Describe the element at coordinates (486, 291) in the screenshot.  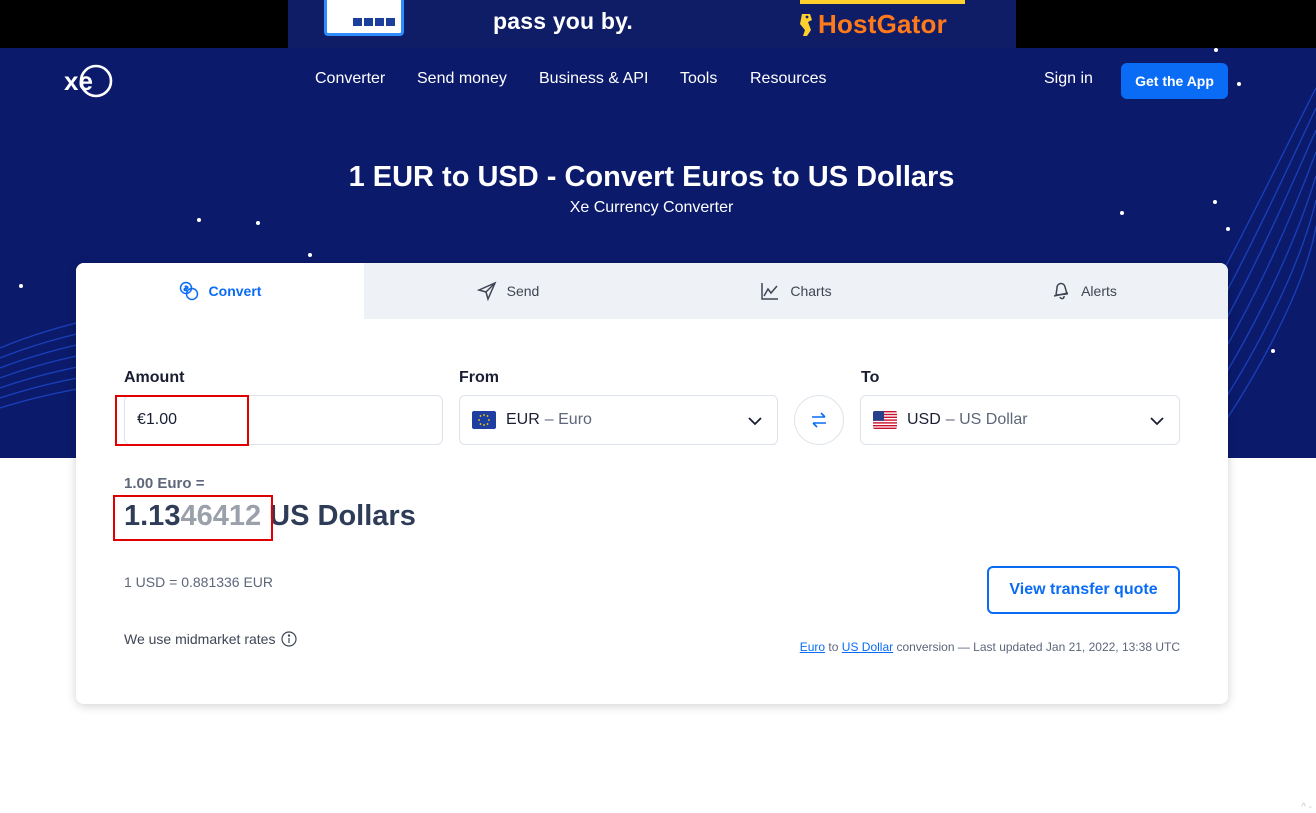
I see `send-icon` at that location.